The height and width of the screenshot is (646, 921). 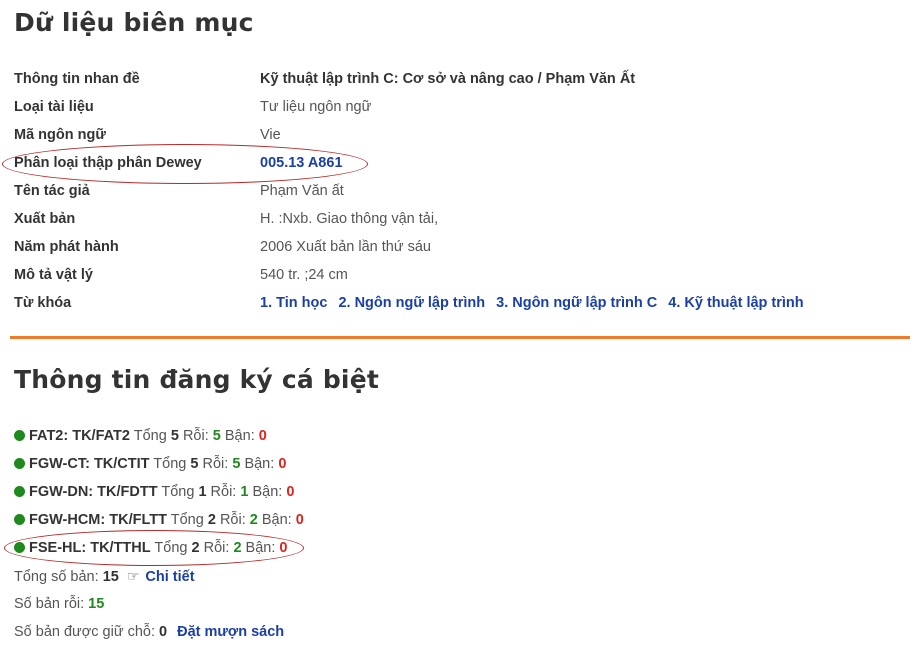 I want to click on summary-reserved: Số bản được giữ chỗ: 0 Đặt mượn sách, so click(x=149, y=632).